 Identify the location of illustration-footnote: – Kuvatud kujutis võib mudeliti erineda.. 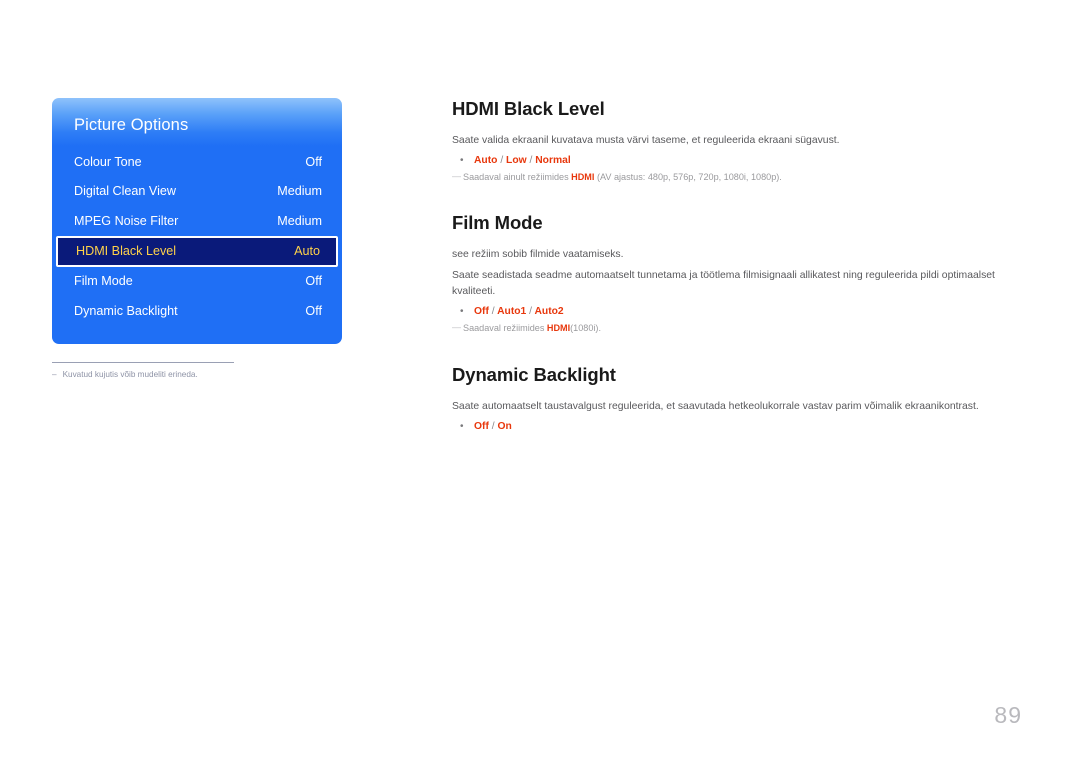
(143, 371).